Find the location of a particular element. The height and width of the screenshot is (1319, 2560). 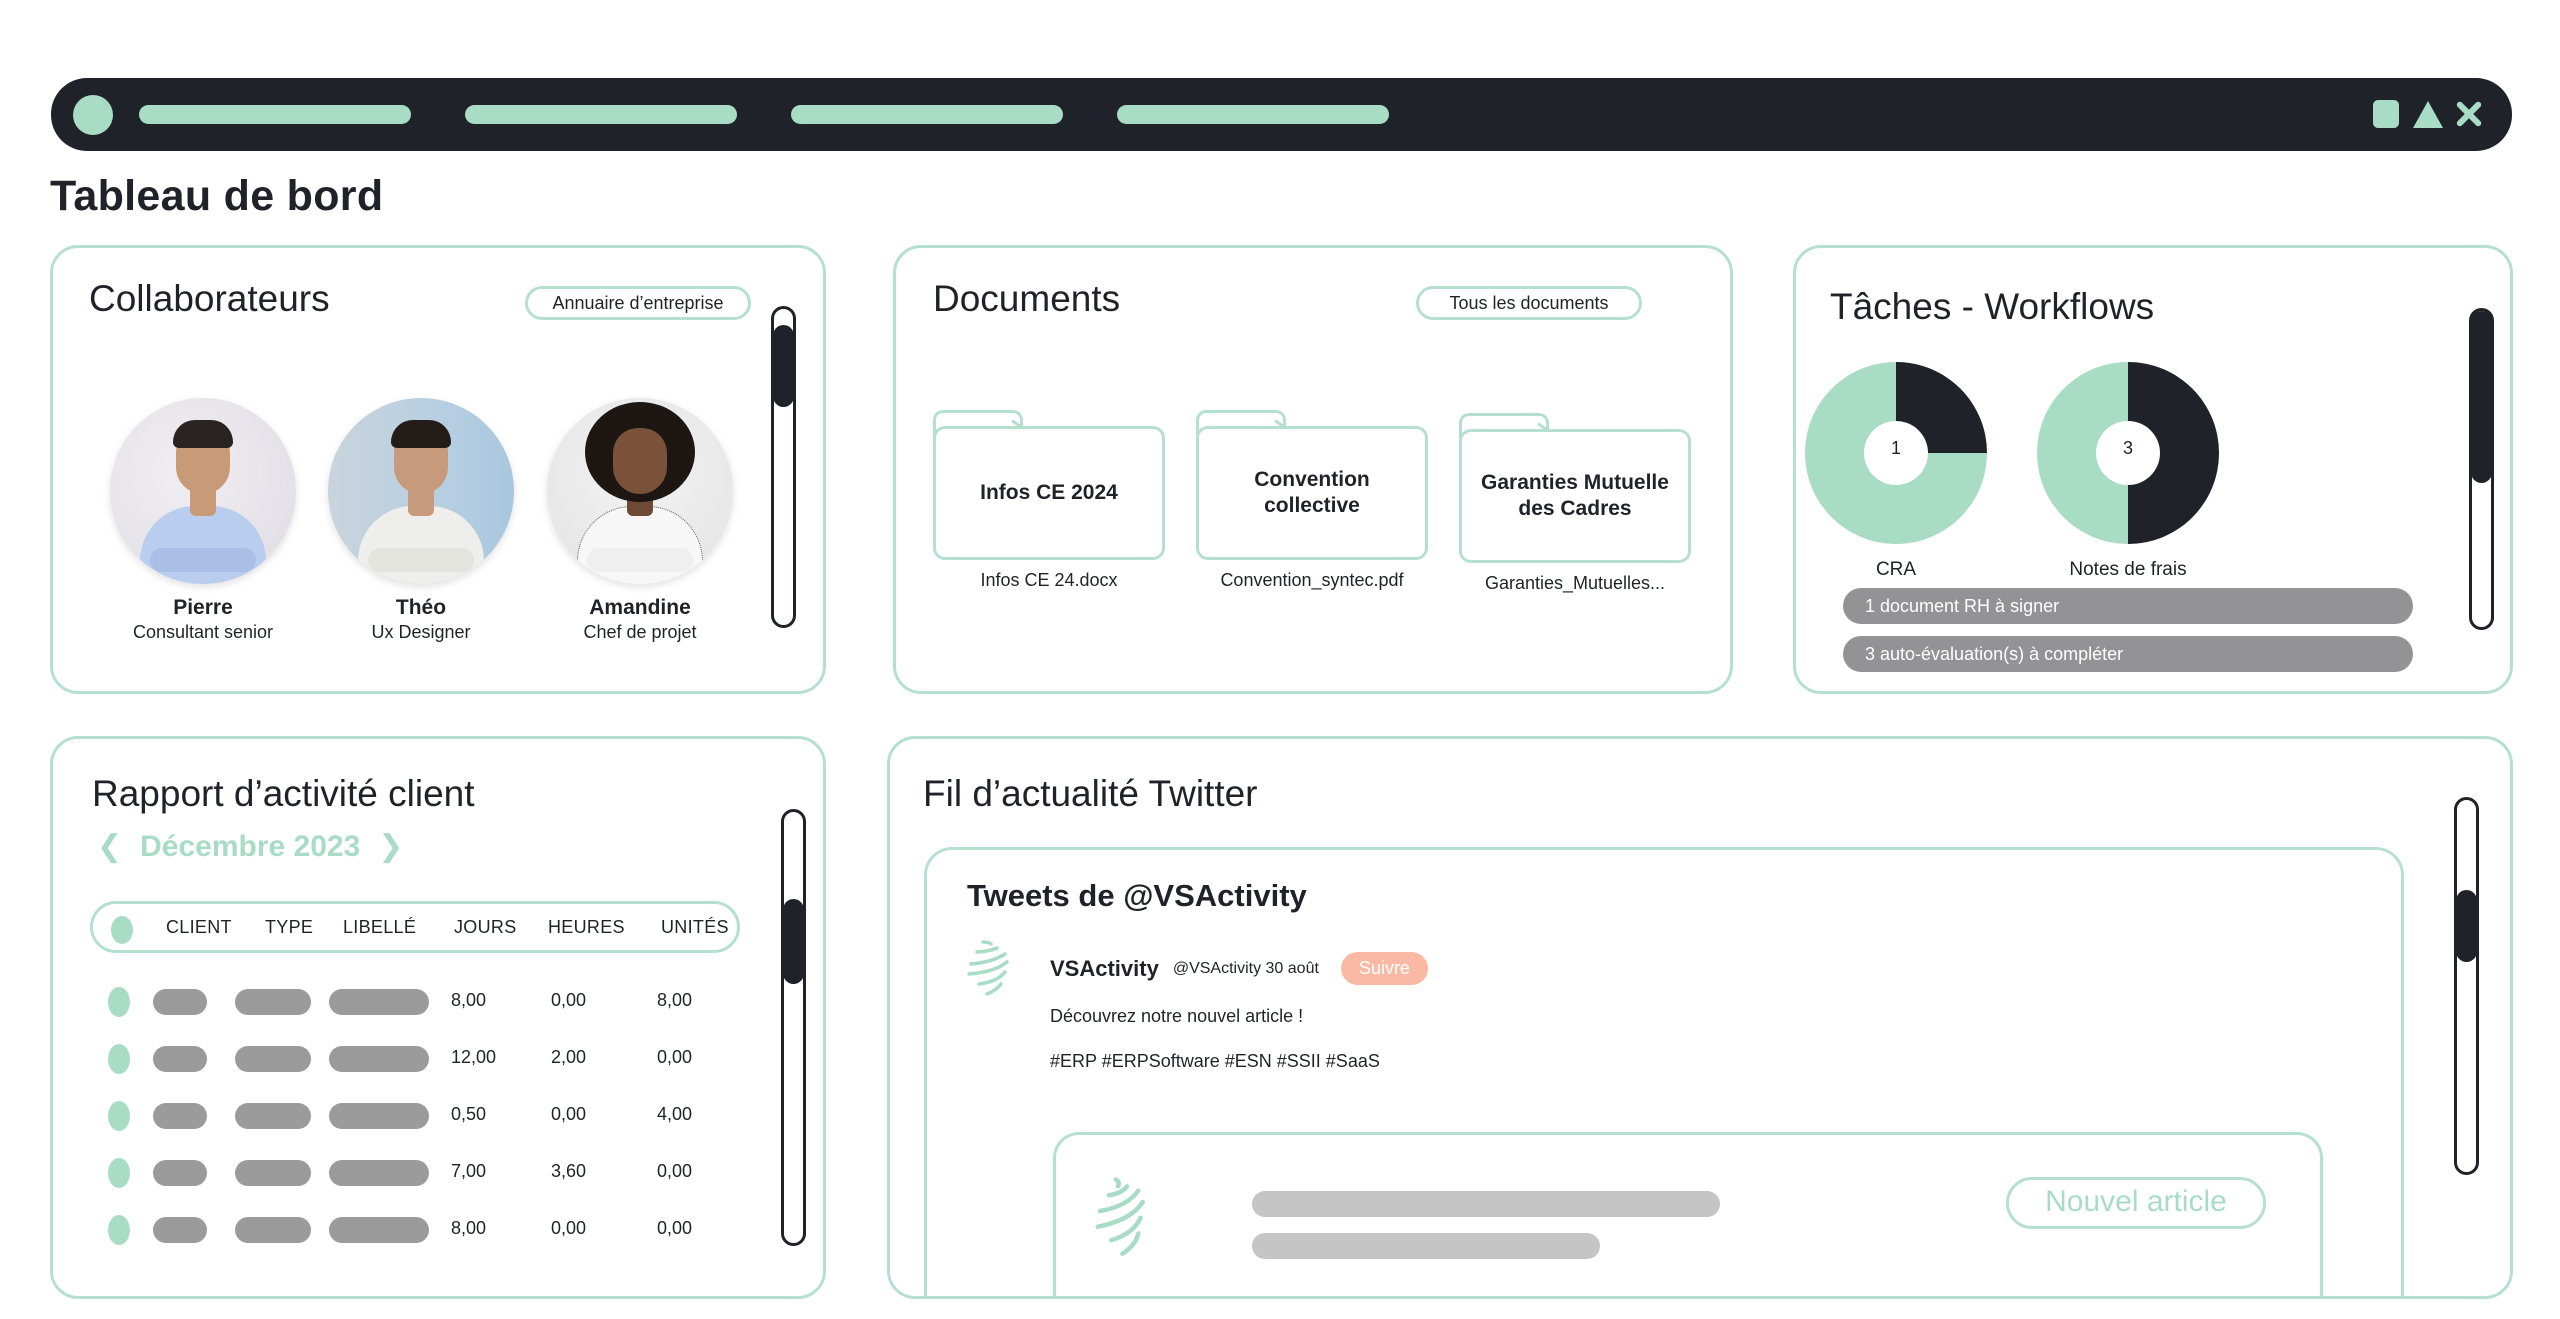

table-row: 7,00 3,60 0,00 is located at coordinates (415, 1173).